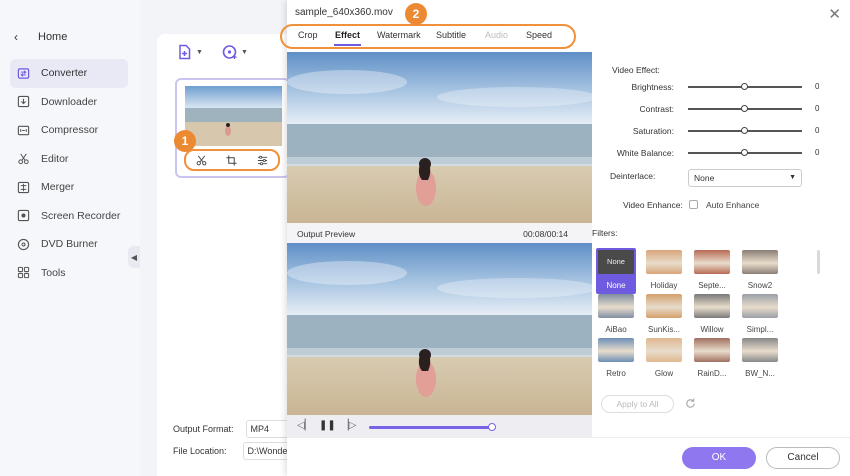  What do you see at coordinates (719, 458) in the screenshot?
I see `ok-button: OK` at bounding box center [719, 458].